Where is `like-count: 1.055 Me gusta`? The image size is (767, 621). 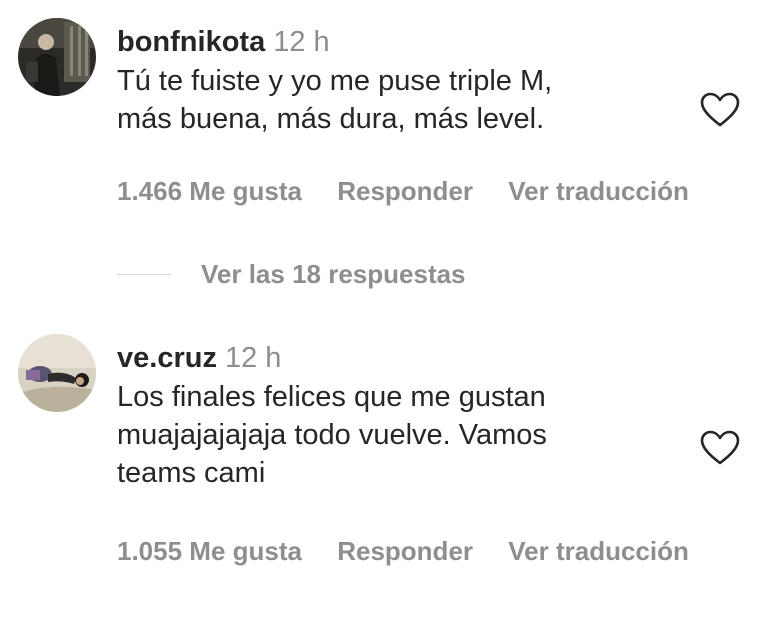
like-count: 1.055 Me gusta is located at coordinates (209, 551).